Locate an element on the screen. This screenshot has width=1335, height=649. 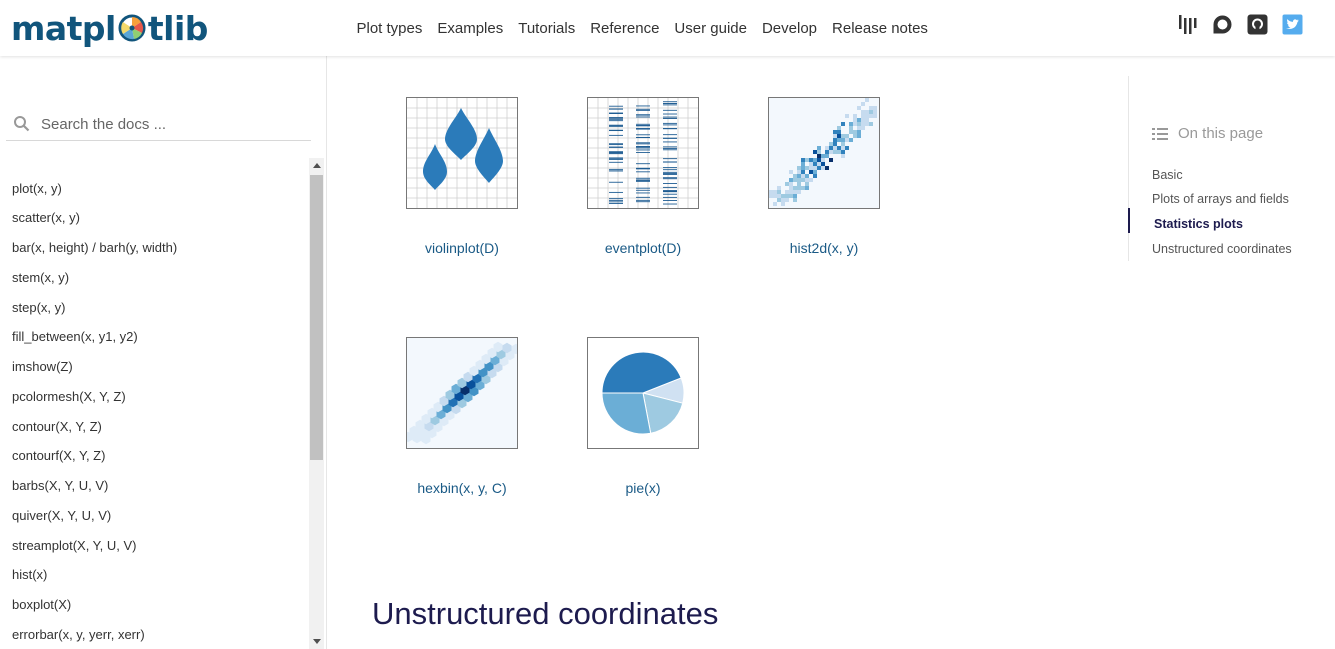
nav-examples: Examples is located at coordinates (470, 28).